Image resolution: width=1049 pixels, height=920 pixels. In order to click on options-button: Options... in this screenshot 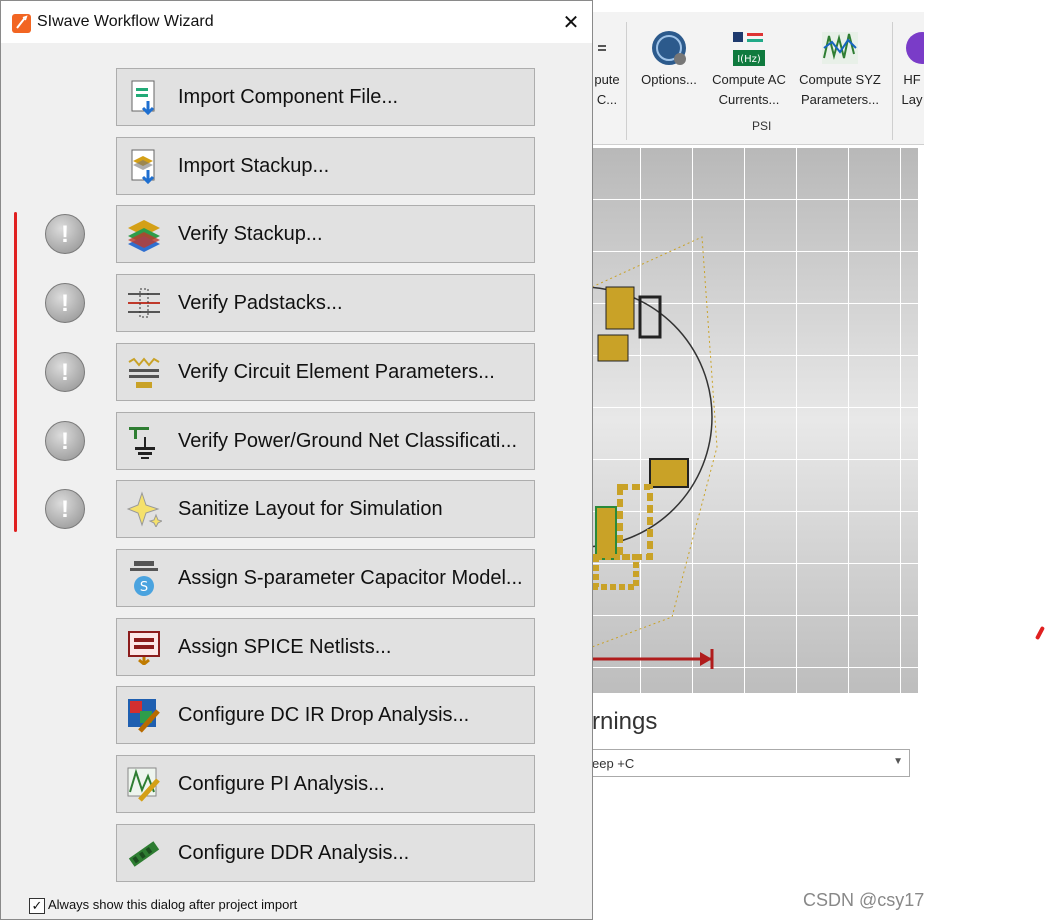, I will do `click(669, 59)`.